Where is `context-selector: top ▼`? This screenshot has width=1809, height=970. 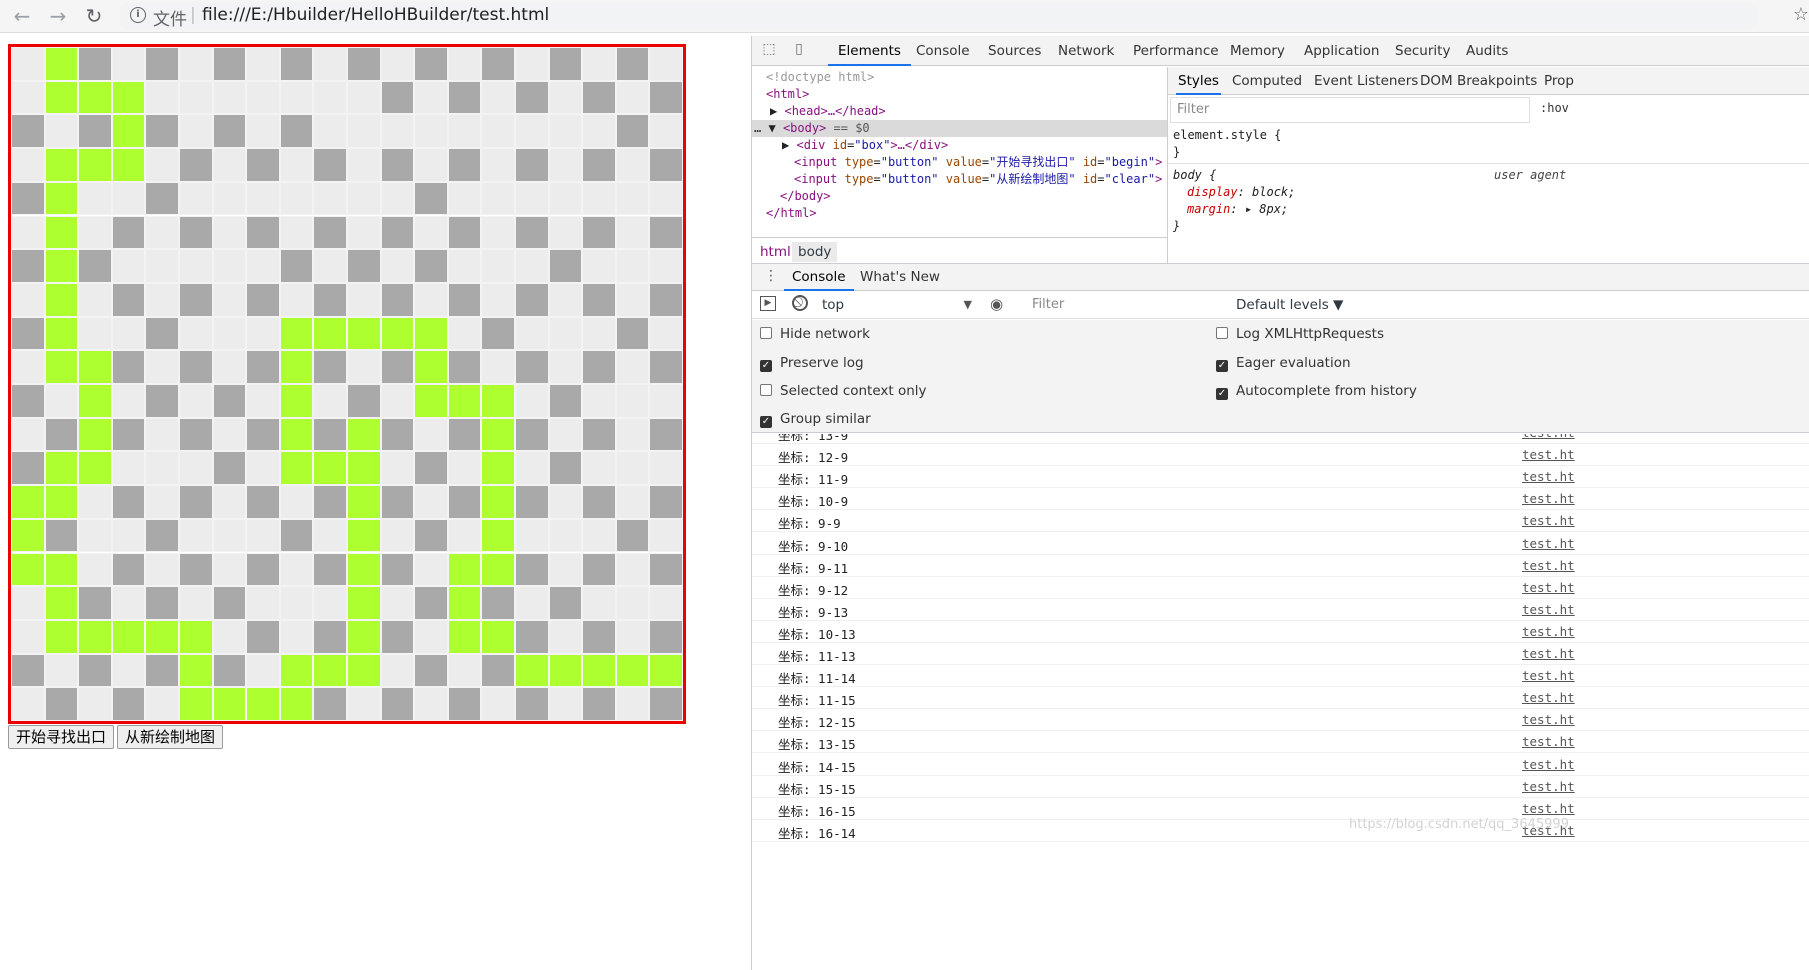 context-selector: top ▼ is located at coordinates (897, 305).